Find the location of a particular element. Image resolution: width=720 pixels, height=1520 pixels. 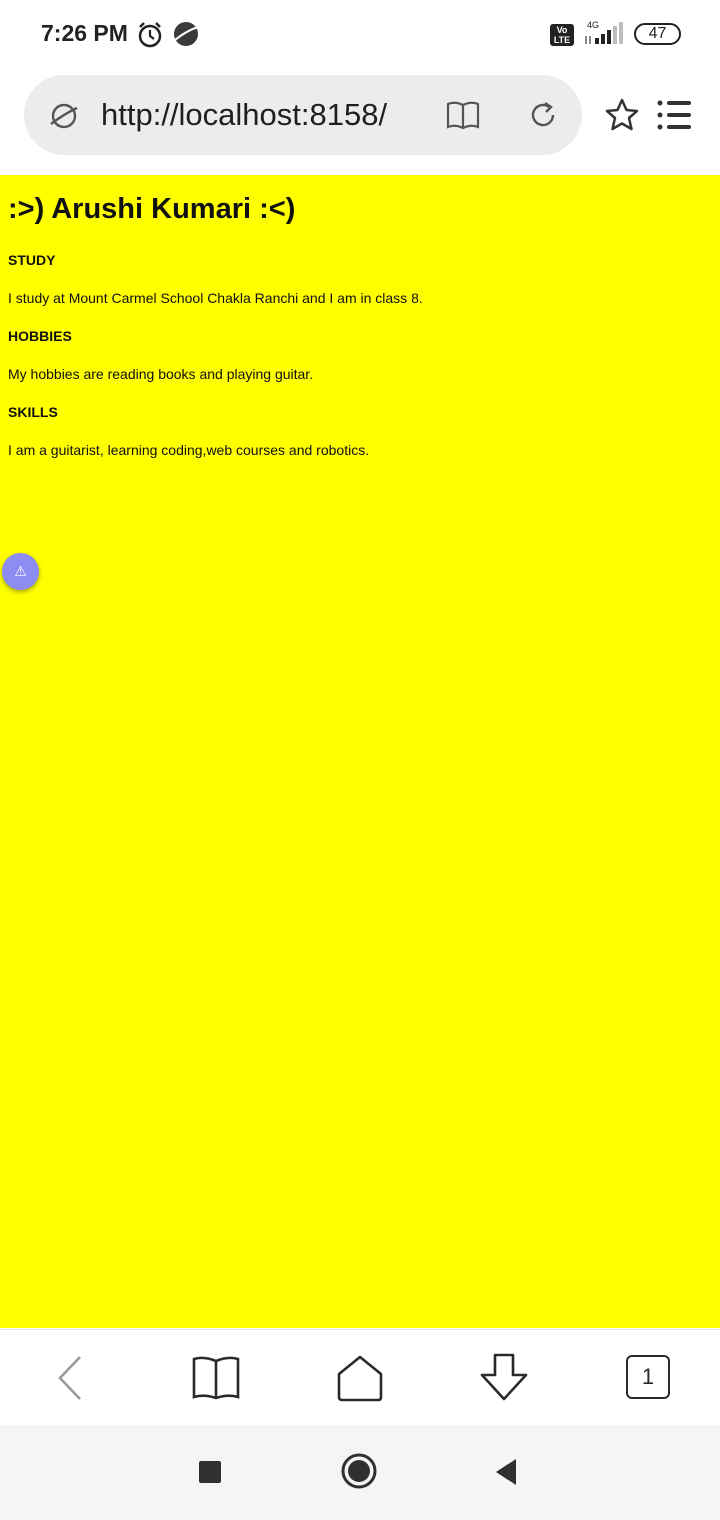

site-info-icon is located at coordinates (64, 116).